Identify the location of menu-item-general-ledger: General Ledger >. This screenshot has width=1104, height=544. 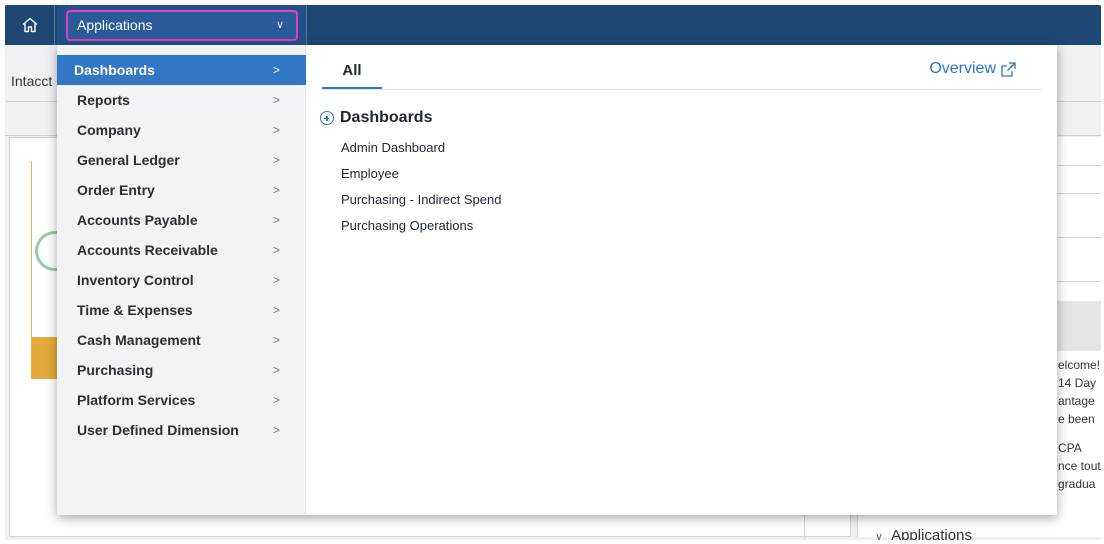
(181, 160).